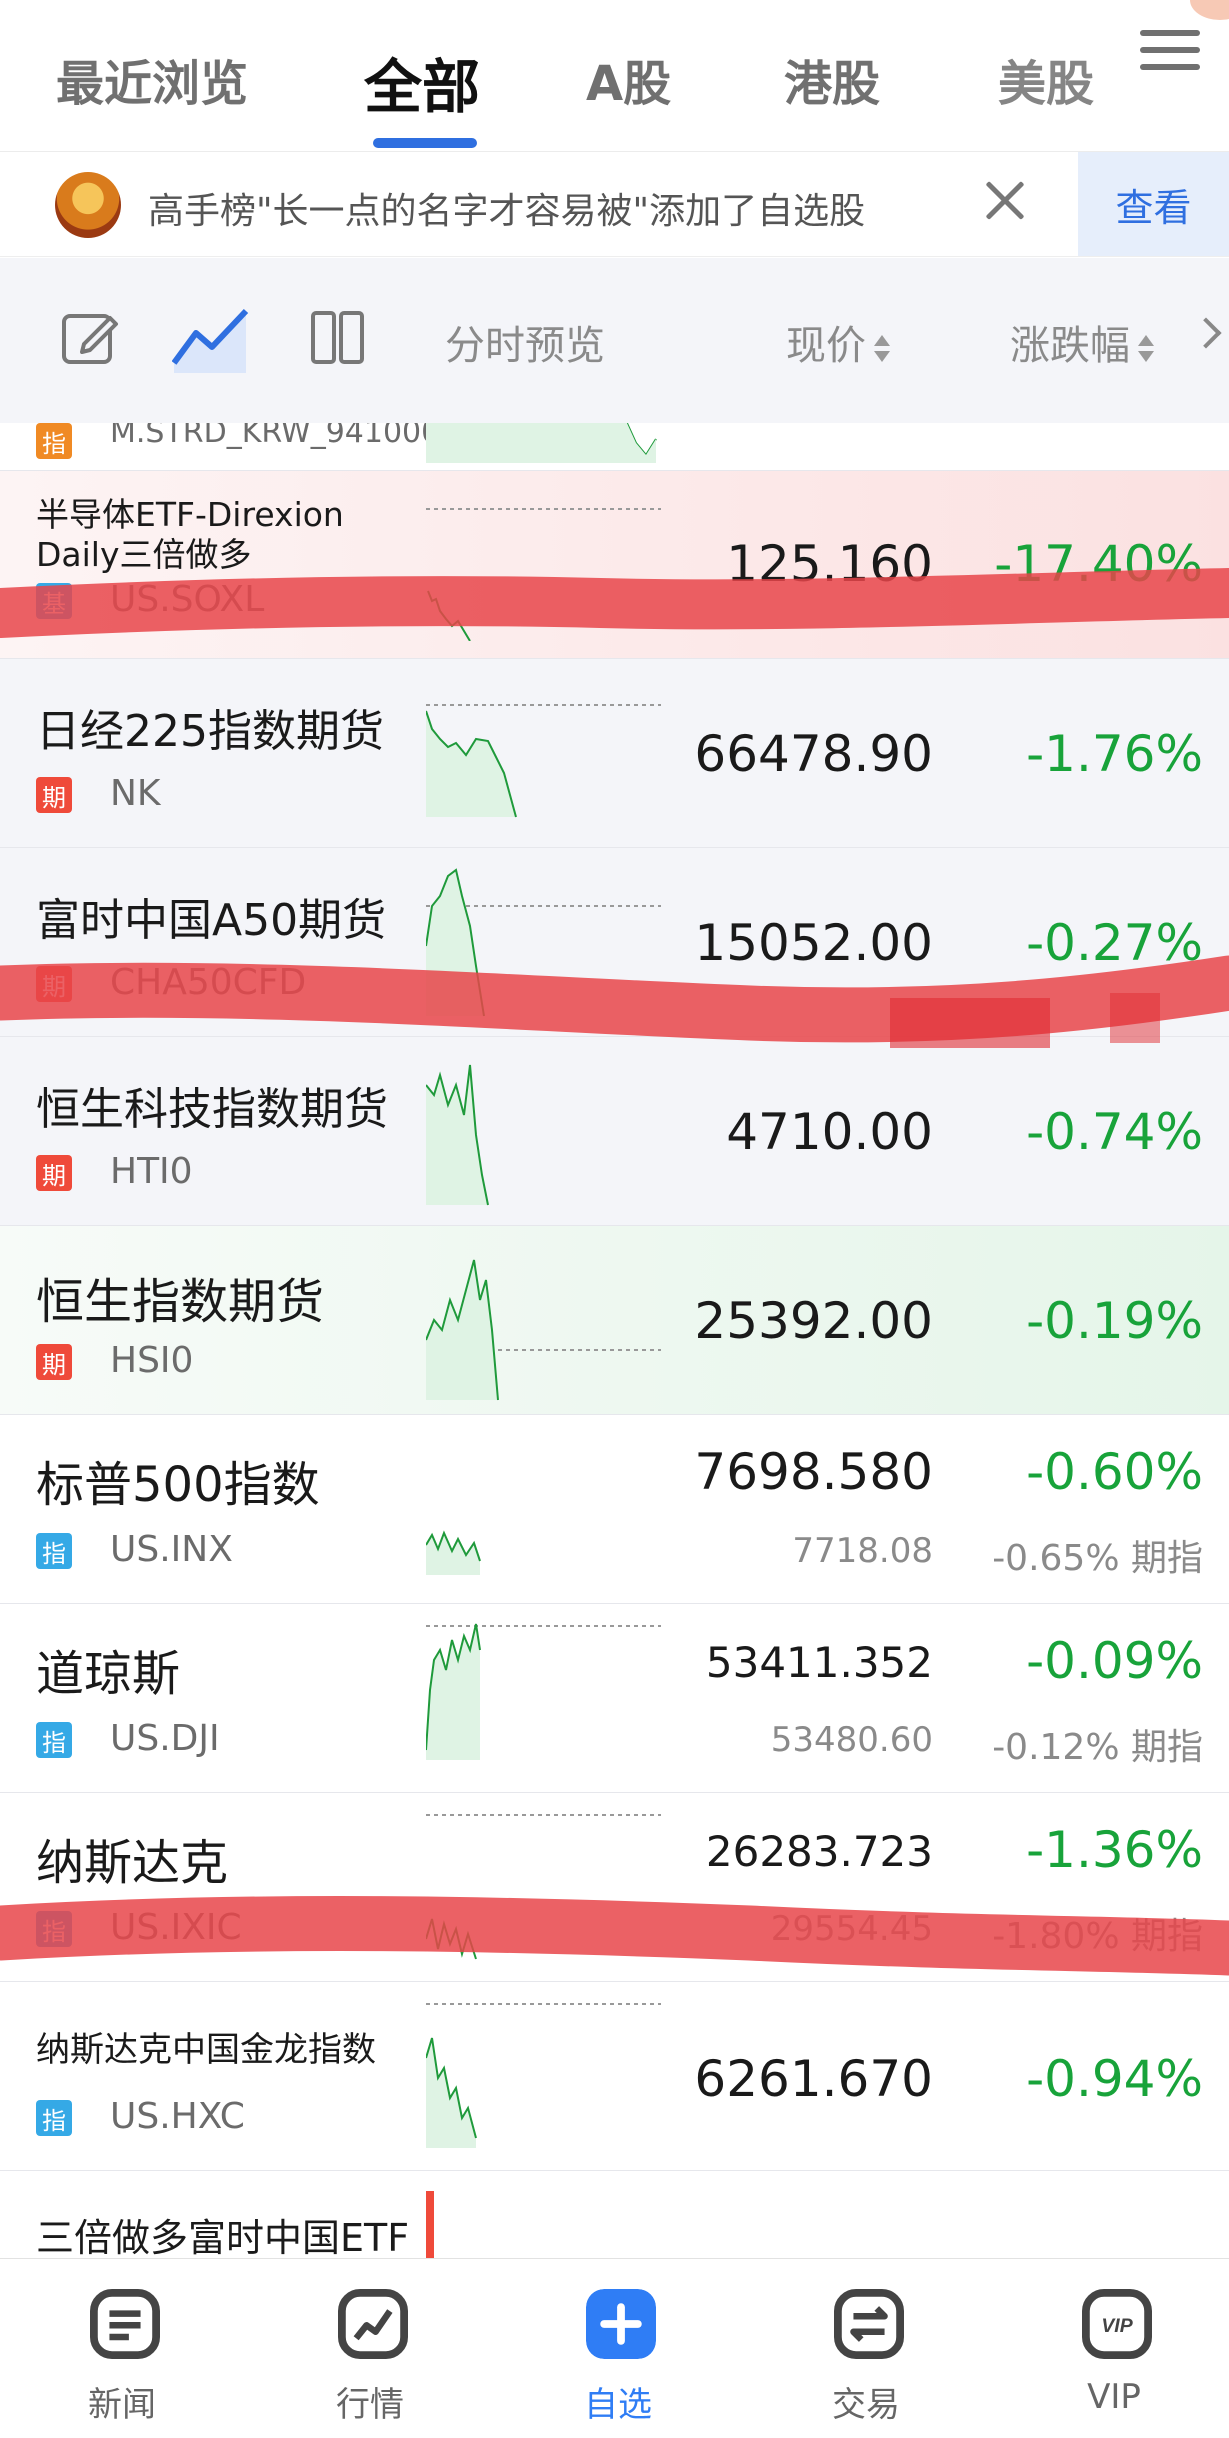  What do you see at coordinates (176, 1927) in the screenshot?
I see `stock-code: US.IXIC` at bounding box center [176, 1927].